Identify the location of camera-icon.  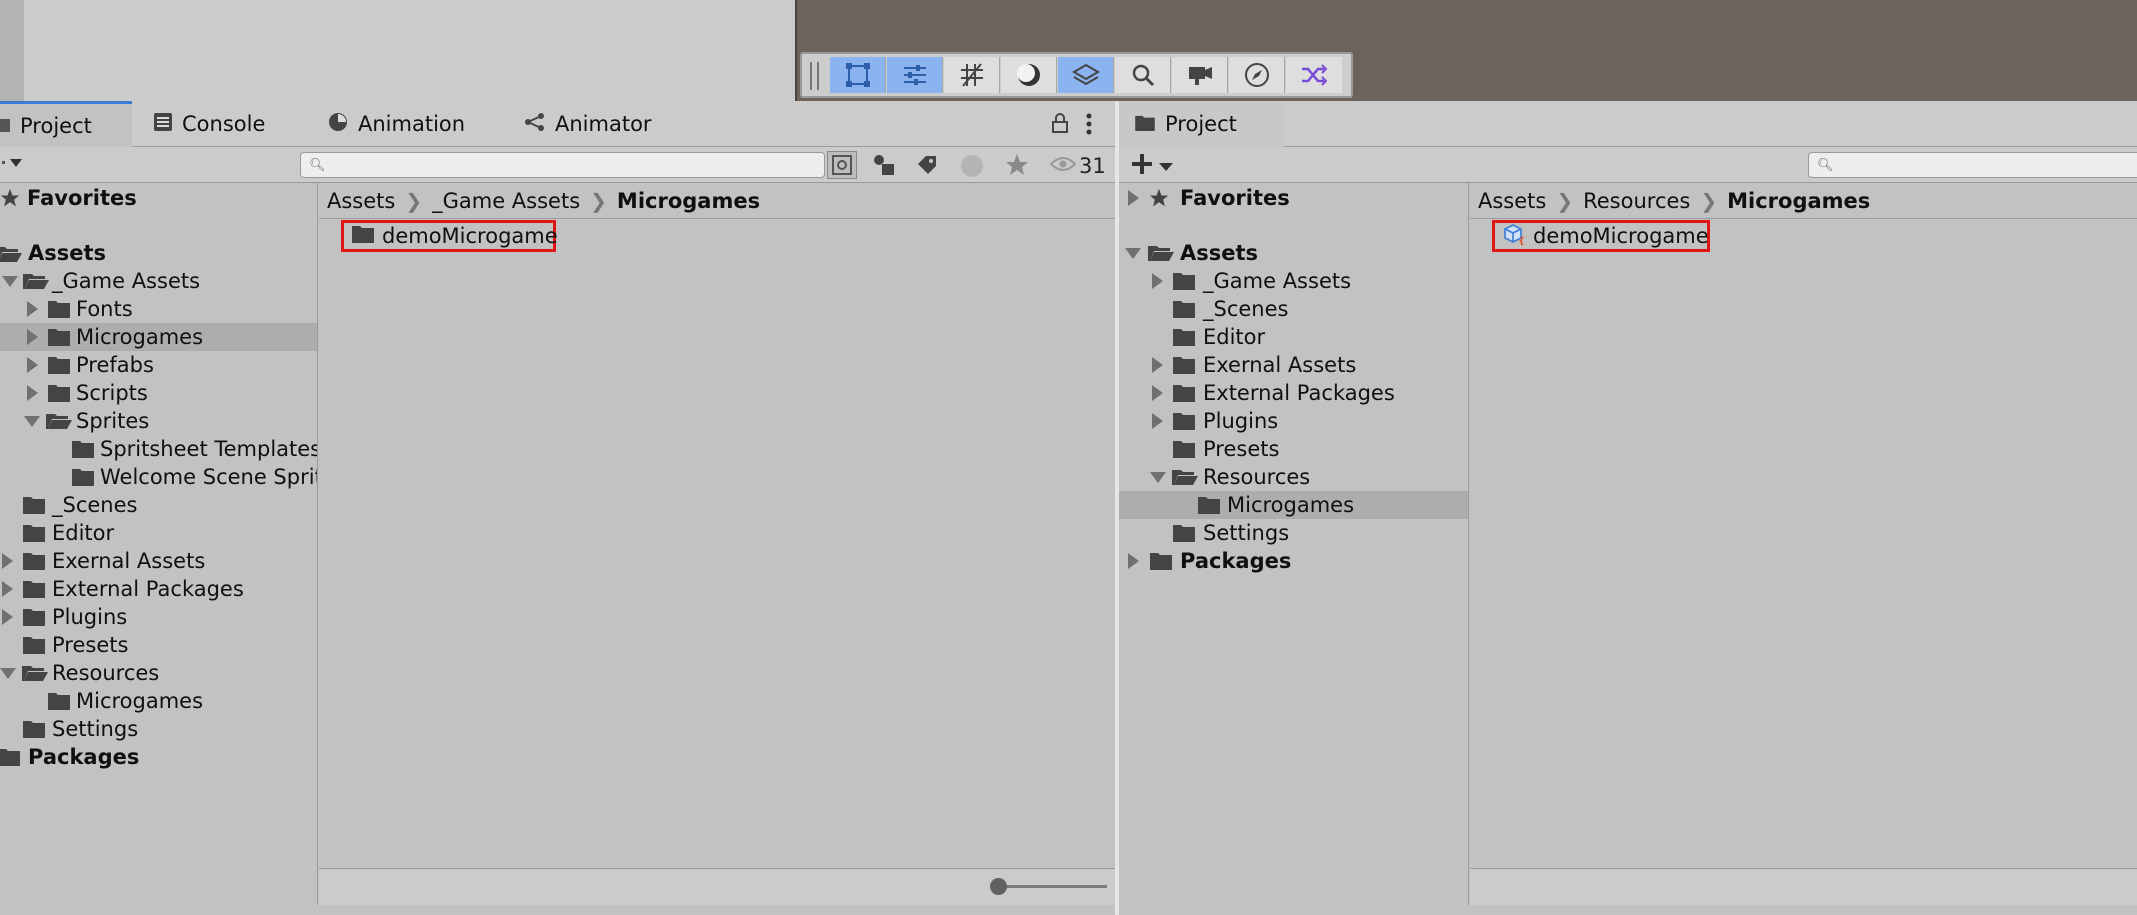
(1200, 75).